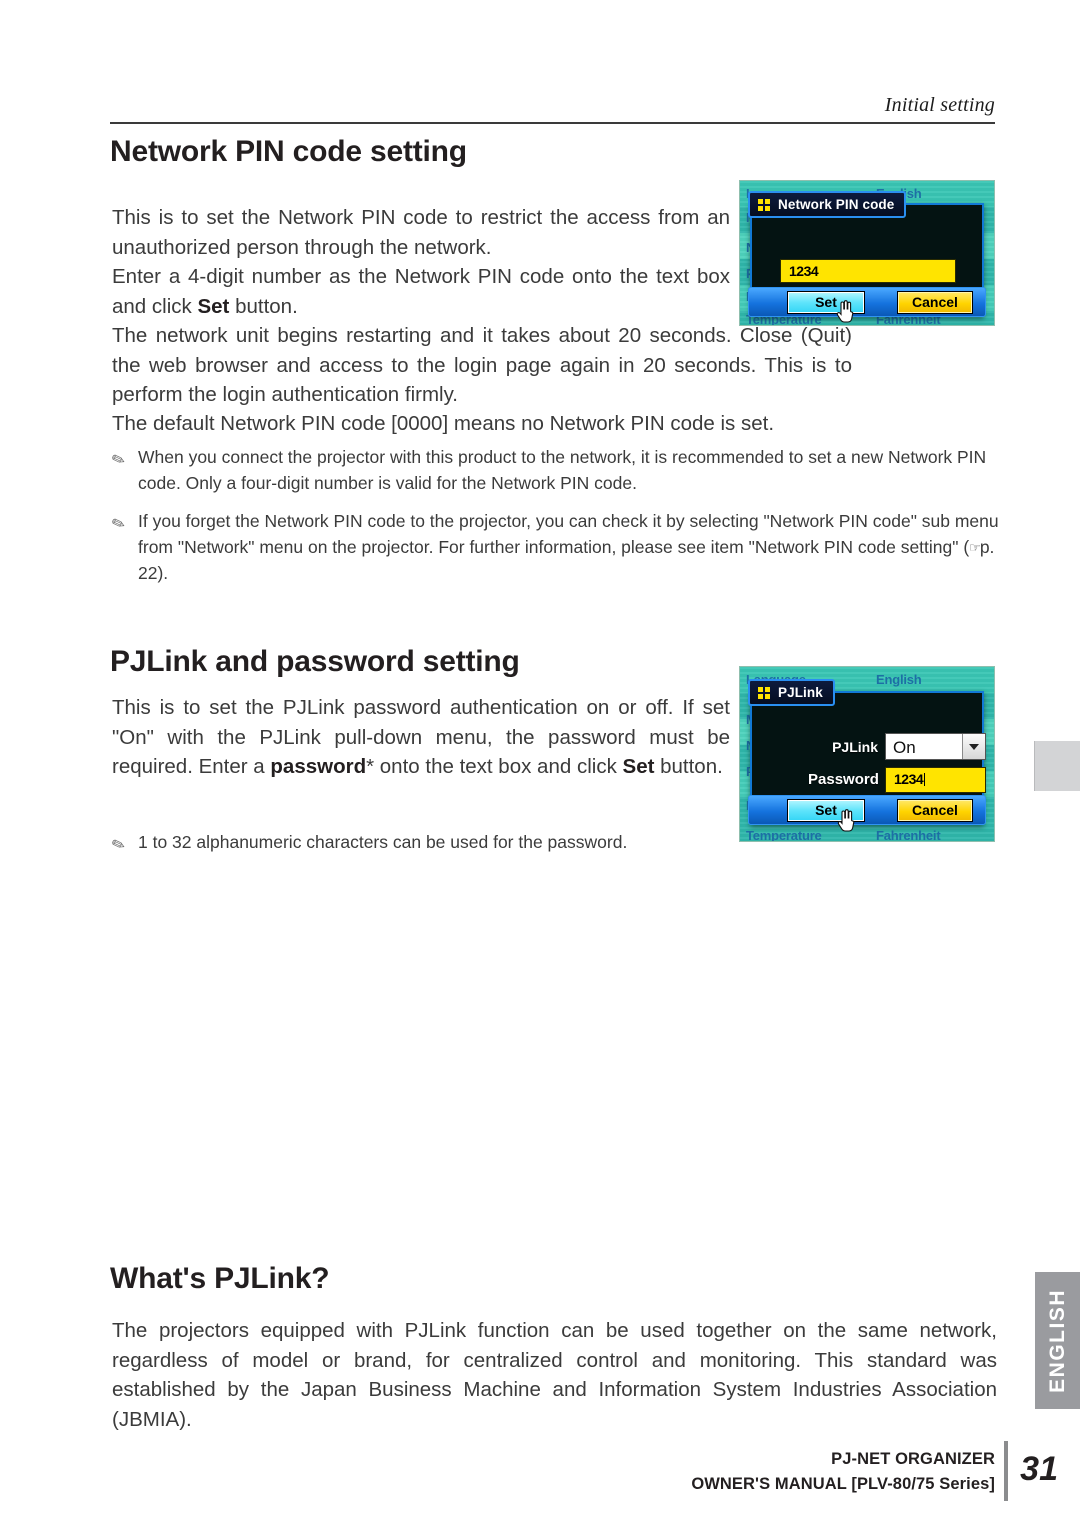  Describe the element at coordinates (836, 204) in the screenshot. I see `dialog-title-text: Network PIN code` at that location.